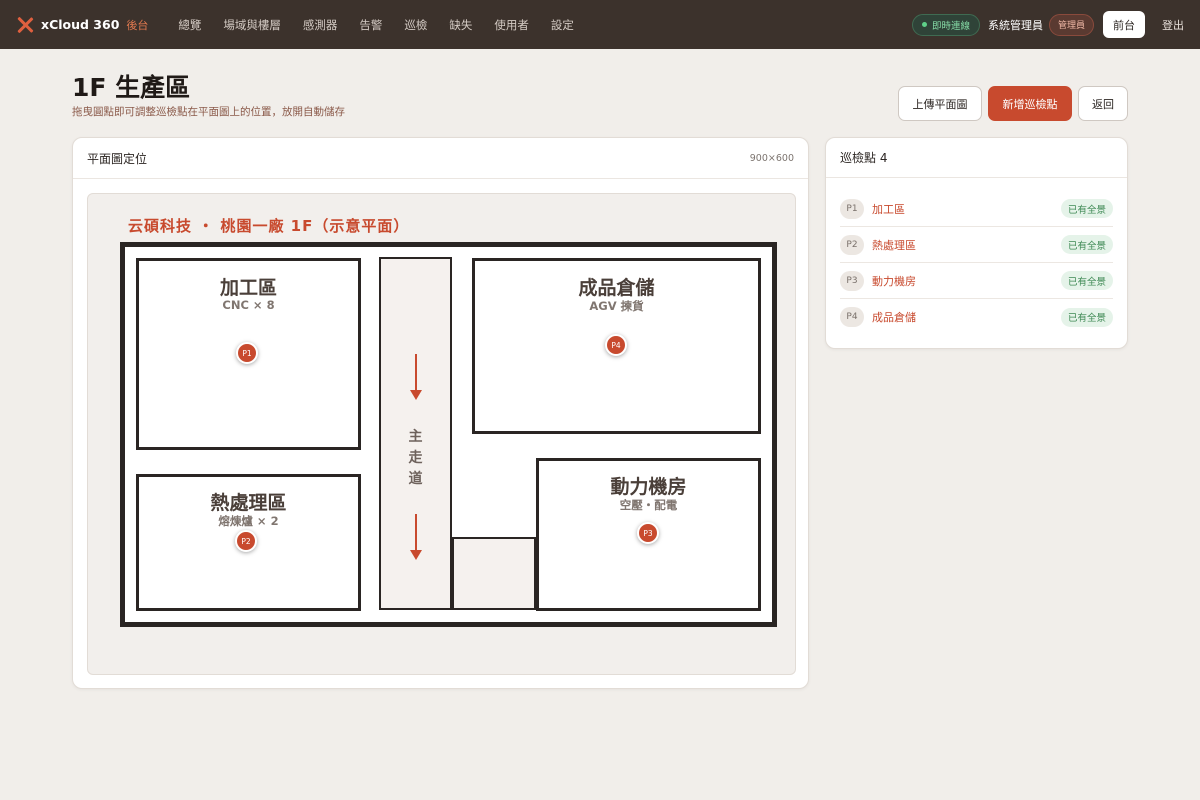 The image size is (1200, 800). Describe the element at coordinates (1071, 24) in the screenshot. I see `user-role-badge: 管理員` at that location.